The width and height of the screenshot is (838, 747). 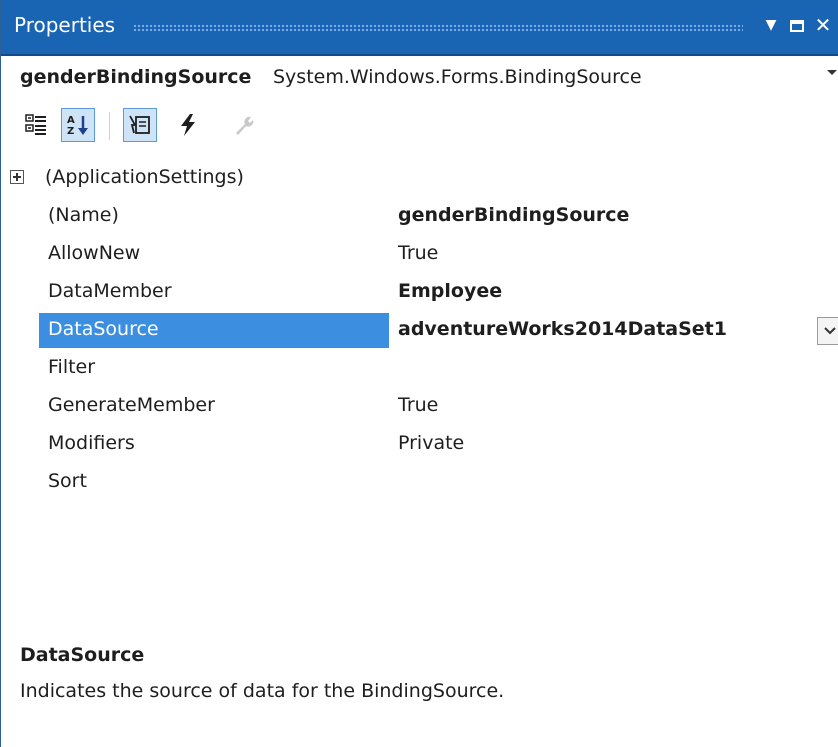 I want to click on object-type: System.Windows.Forms.BindingSource, so click(x=457, y=77).